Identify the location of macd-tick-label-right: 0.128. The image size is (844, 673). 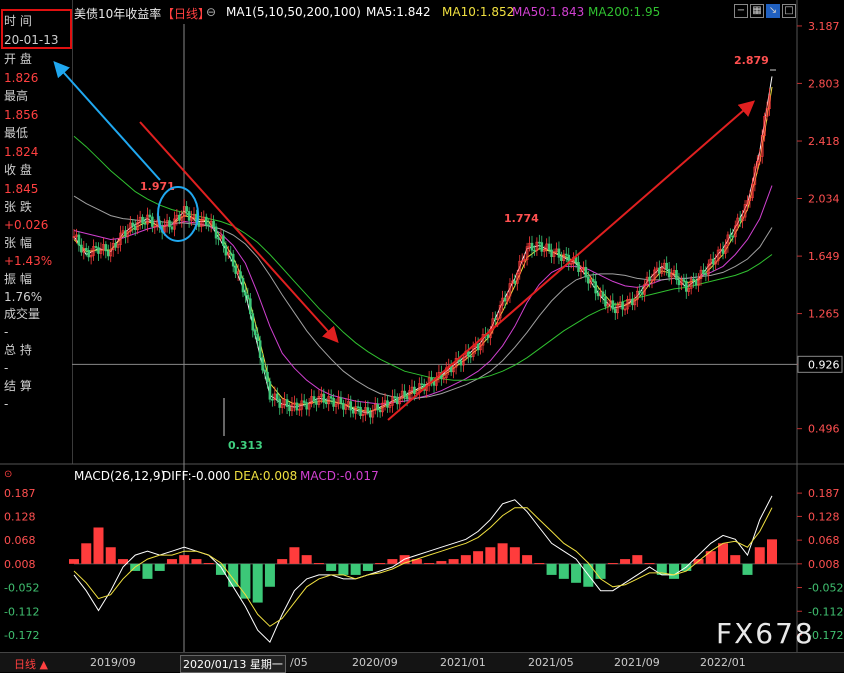
(824, 516).